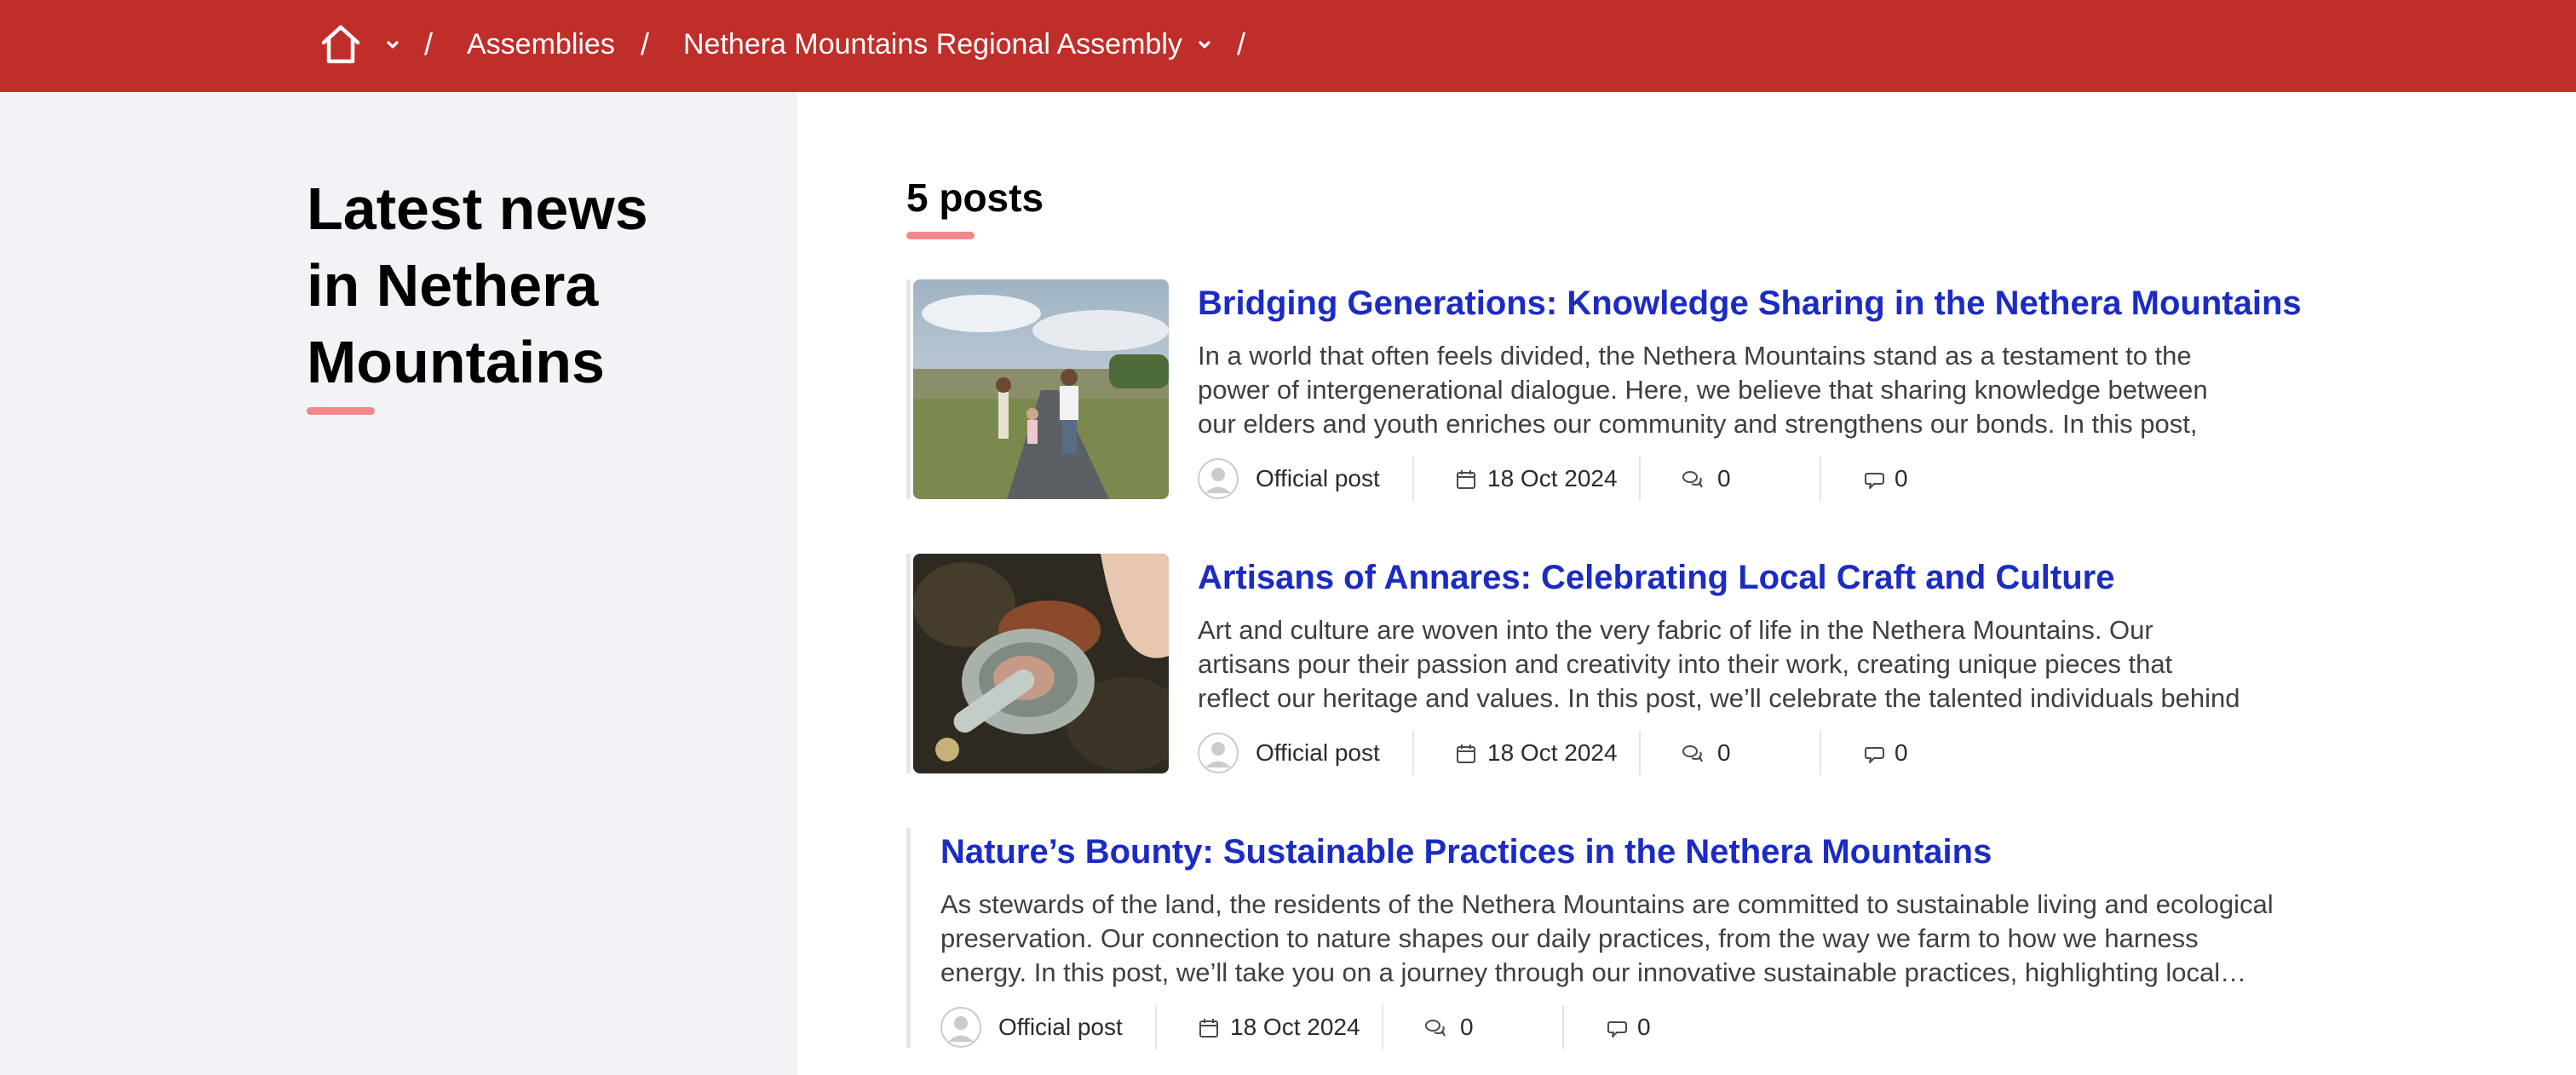 The image size is (2576, 1075). I want to click on posts-count-underline, so click(941, 235).